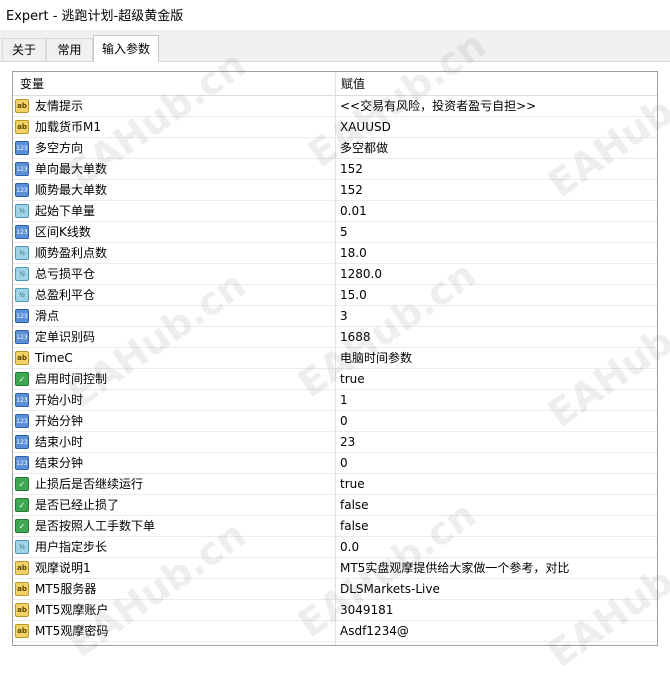 This screenshot has width=670, height=676. Describe the element at coordinates (438, 106) in the screenshot. I see `parameter-value: <<交易有风险，投资者盈亏自担>>` at that location.